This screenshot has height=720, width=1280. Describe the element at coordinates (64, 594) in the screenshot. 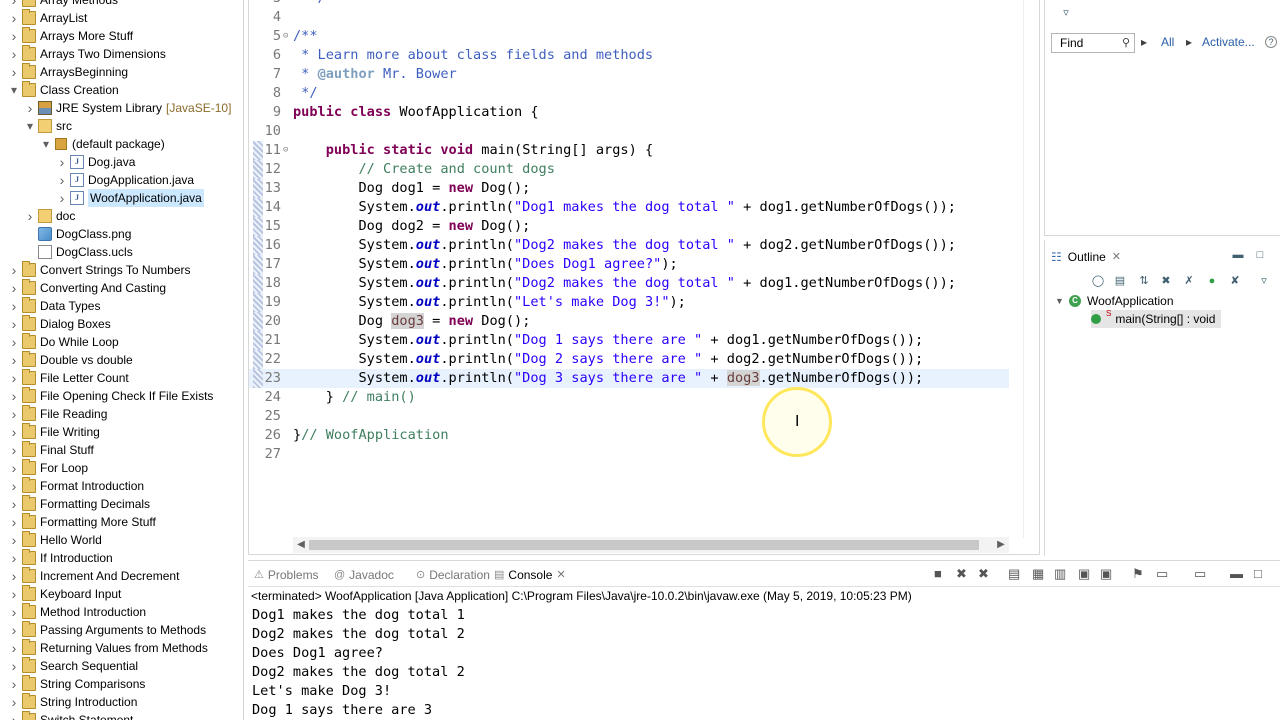

I see `tree-item: › Keyboard Input` at that location.